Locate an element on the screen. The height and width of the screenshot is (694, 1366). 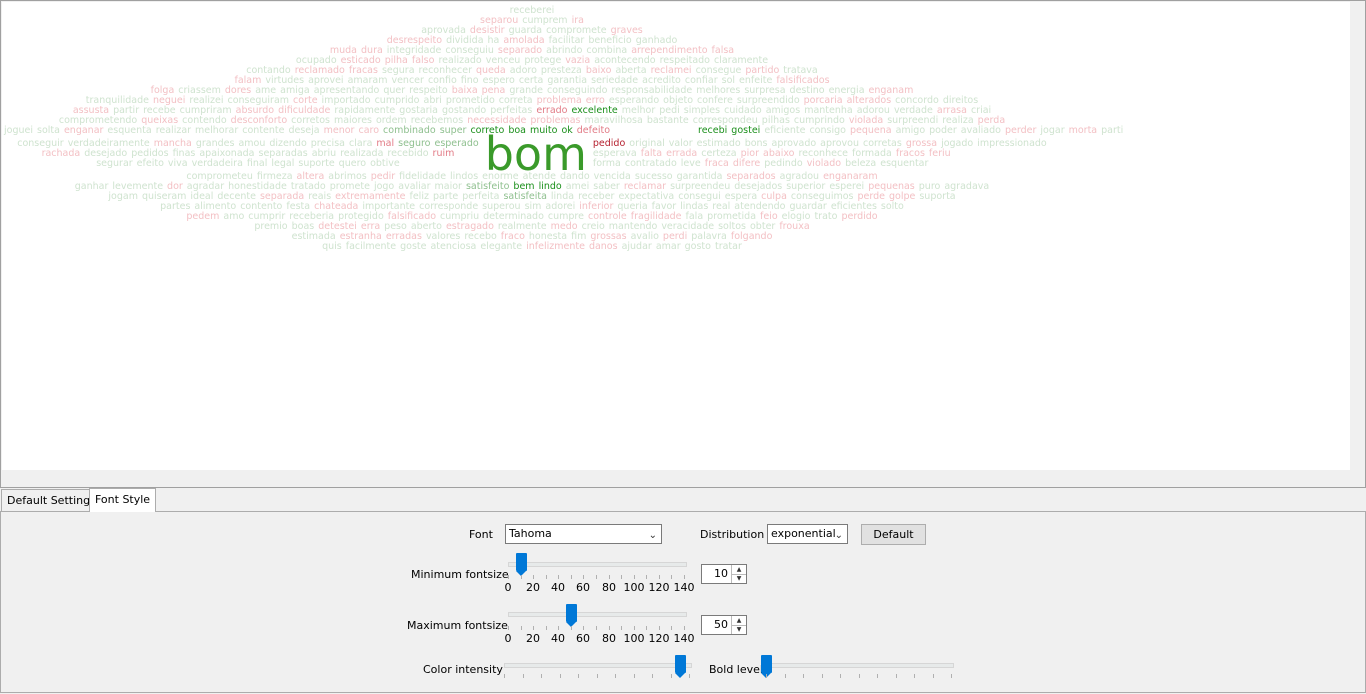
cloud-word: final is located at coordinates (257, 163).